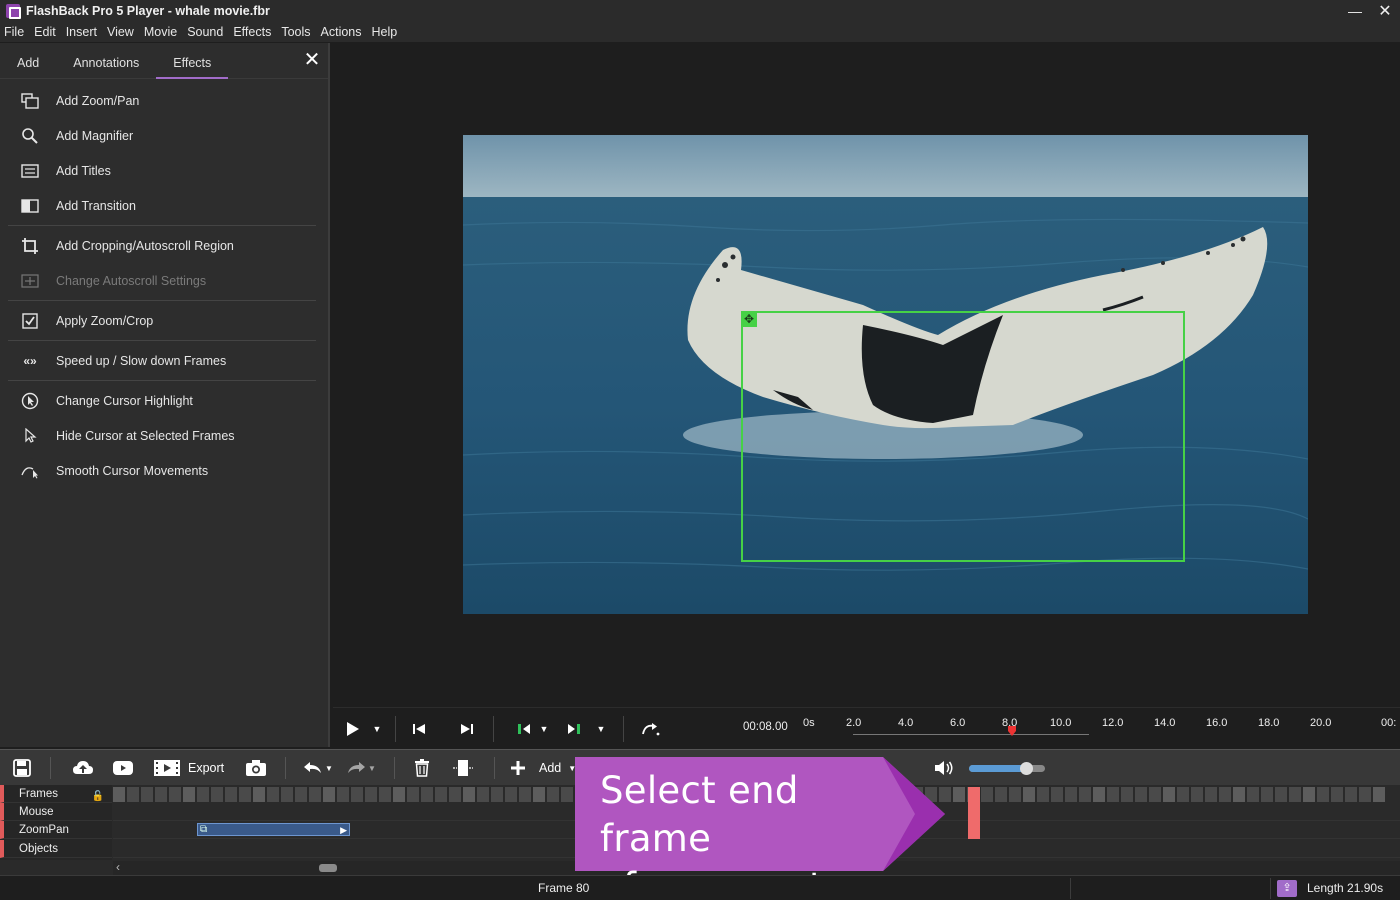  What do you see at coordinates (163, 32) in the screenshot?
I see `menu-movie: Movie` at bounding box center [163, 32].